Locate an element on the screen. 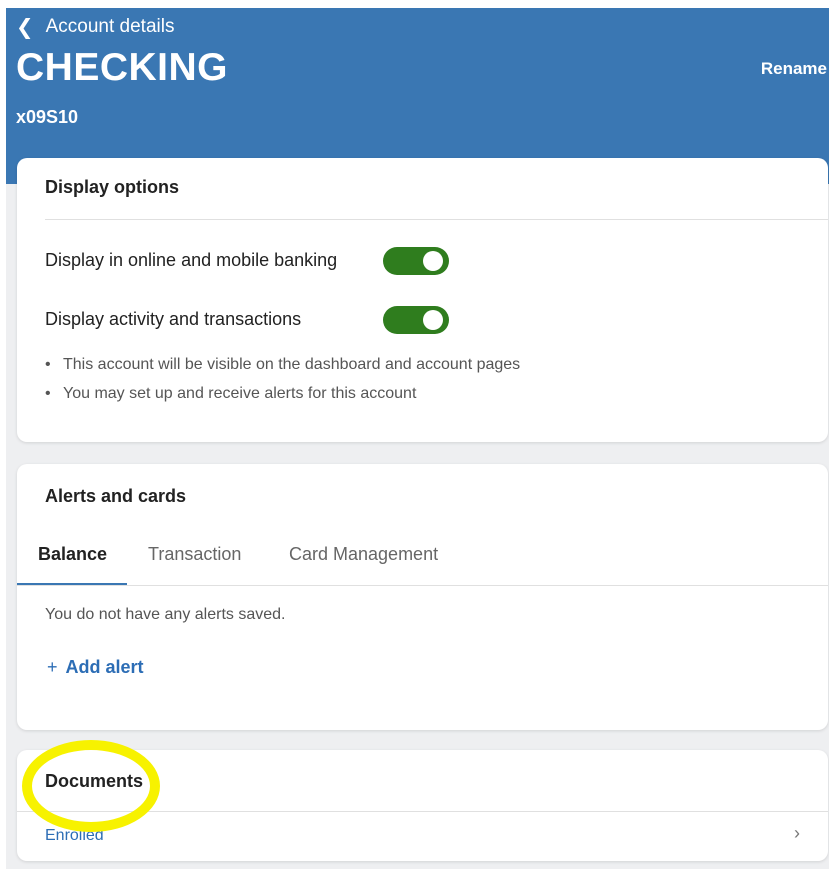  toggle-online-banking is located at coordinates (416, 261).